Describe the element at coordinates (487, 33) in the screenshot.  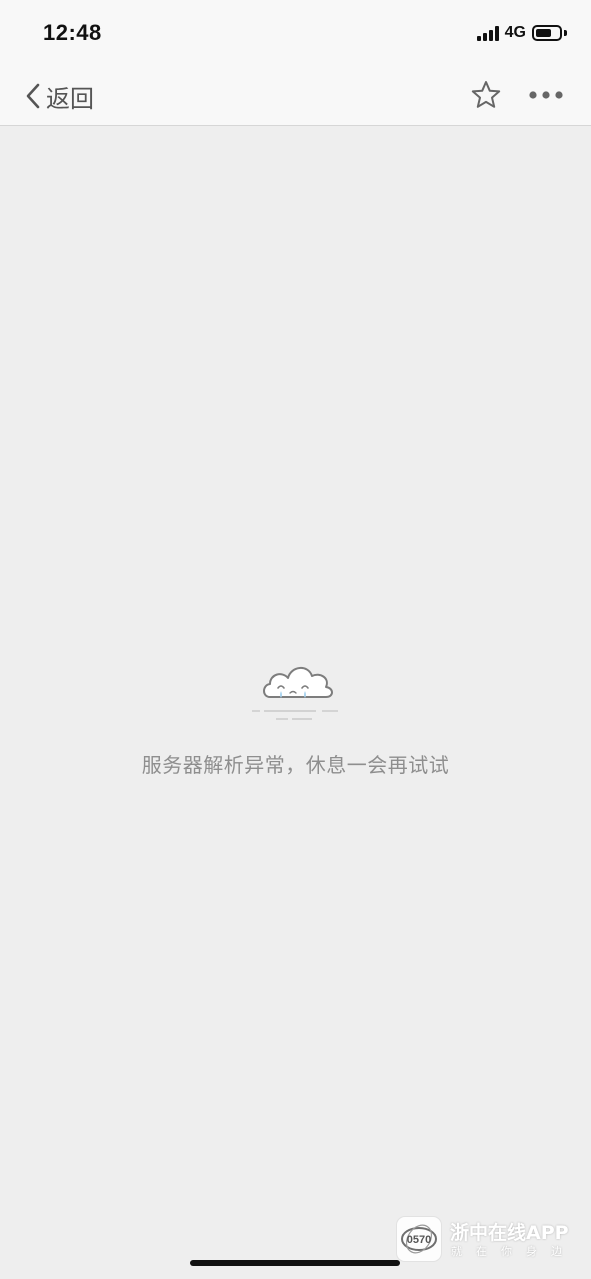
I see `cellular-signal-icon` at that location.